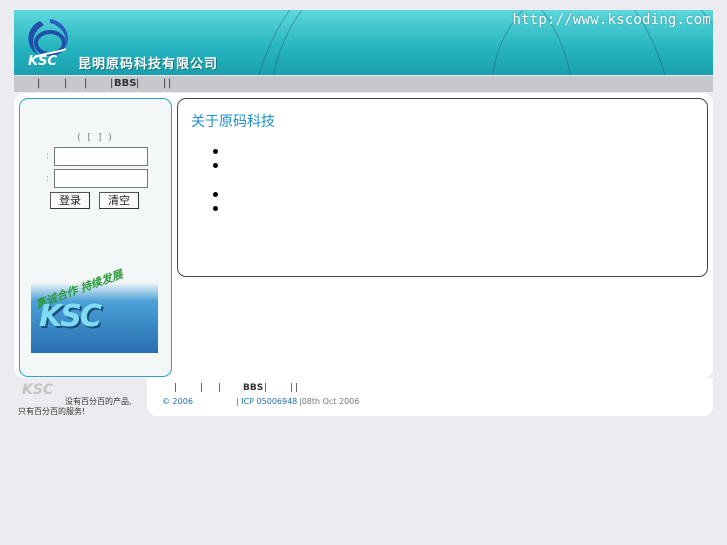 The image size is (727, 545). I want to click on promo-letters: KSC, so click(70, 316).